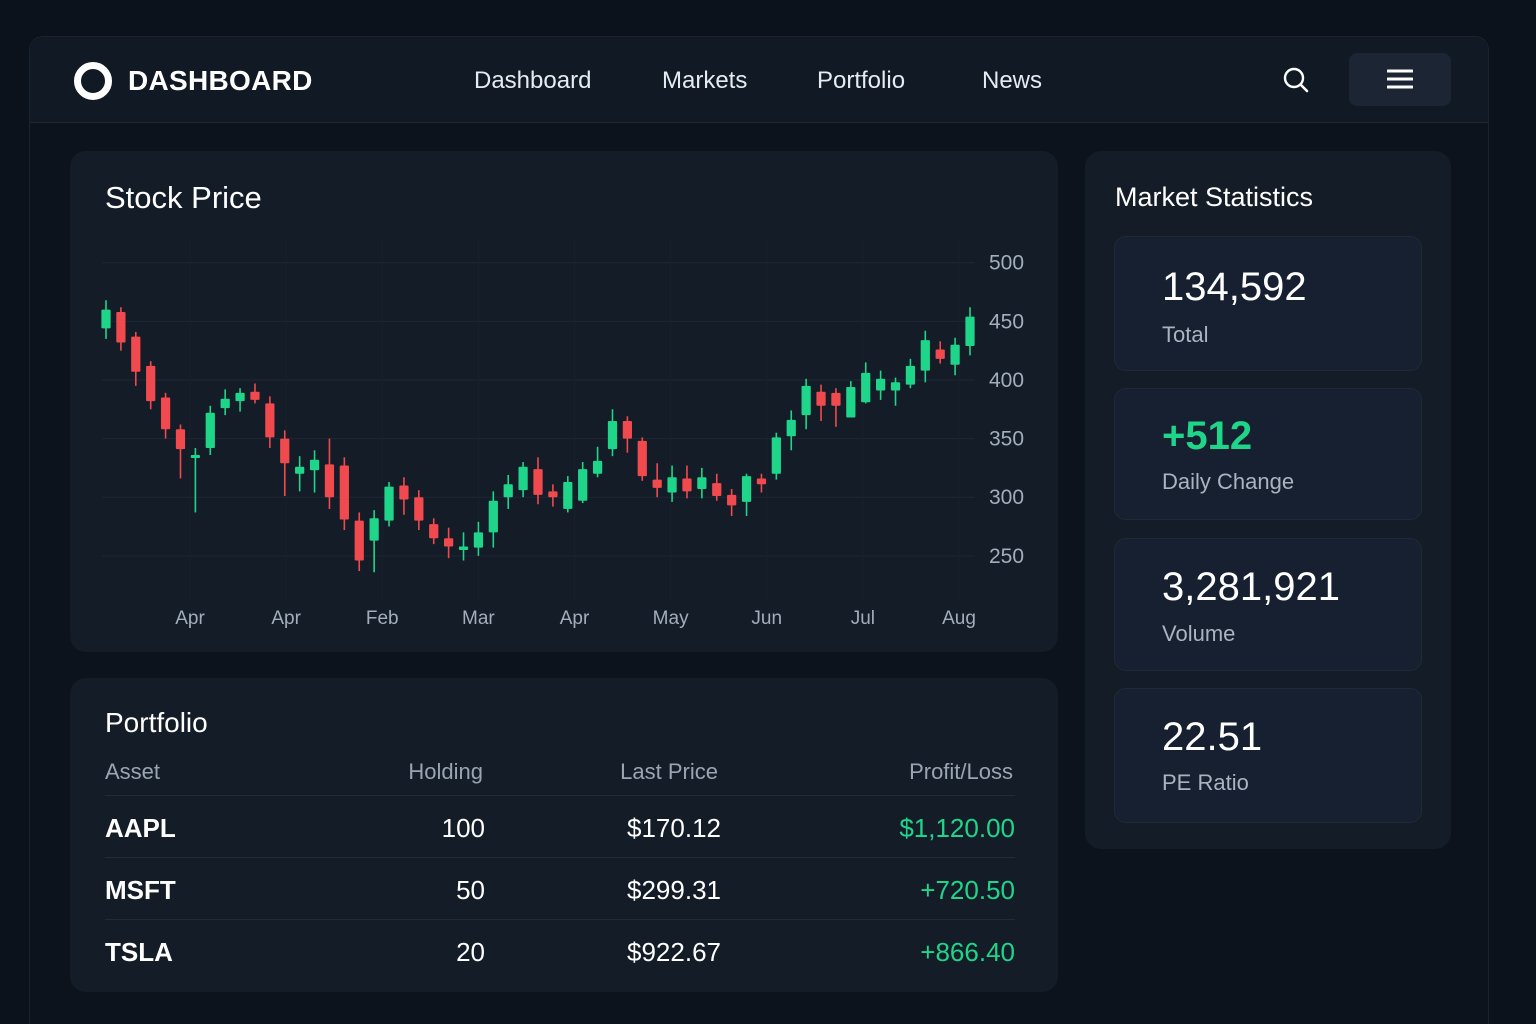 This screenshot has width=1536, height=1024. Describe the element at coordinates (669, 772) in the screenshot. I see `column-header-last-price: Last Price` at that location.